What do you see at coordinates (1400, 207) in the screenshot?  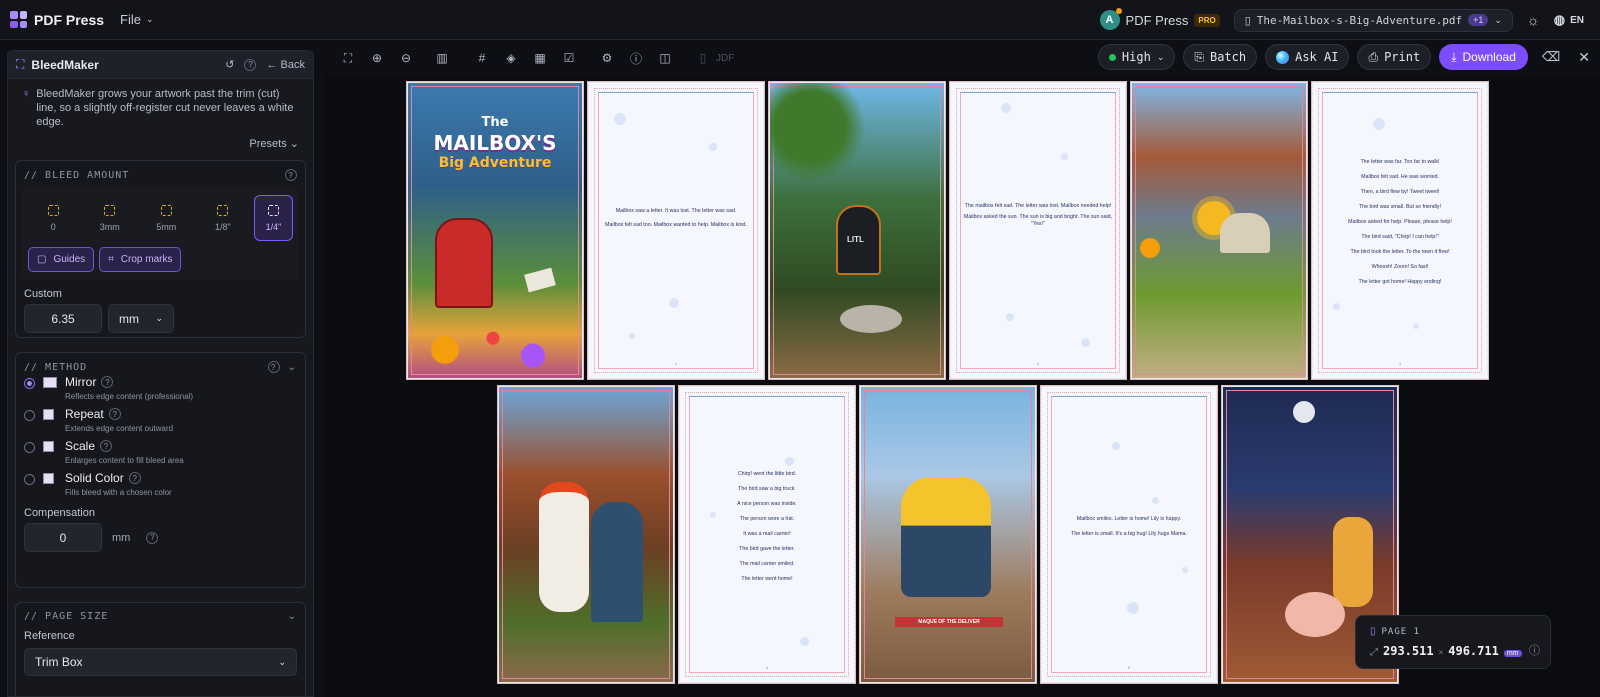 I see `text-line: The bird was small. But so friendly!` at bounding box center [1400, 207].